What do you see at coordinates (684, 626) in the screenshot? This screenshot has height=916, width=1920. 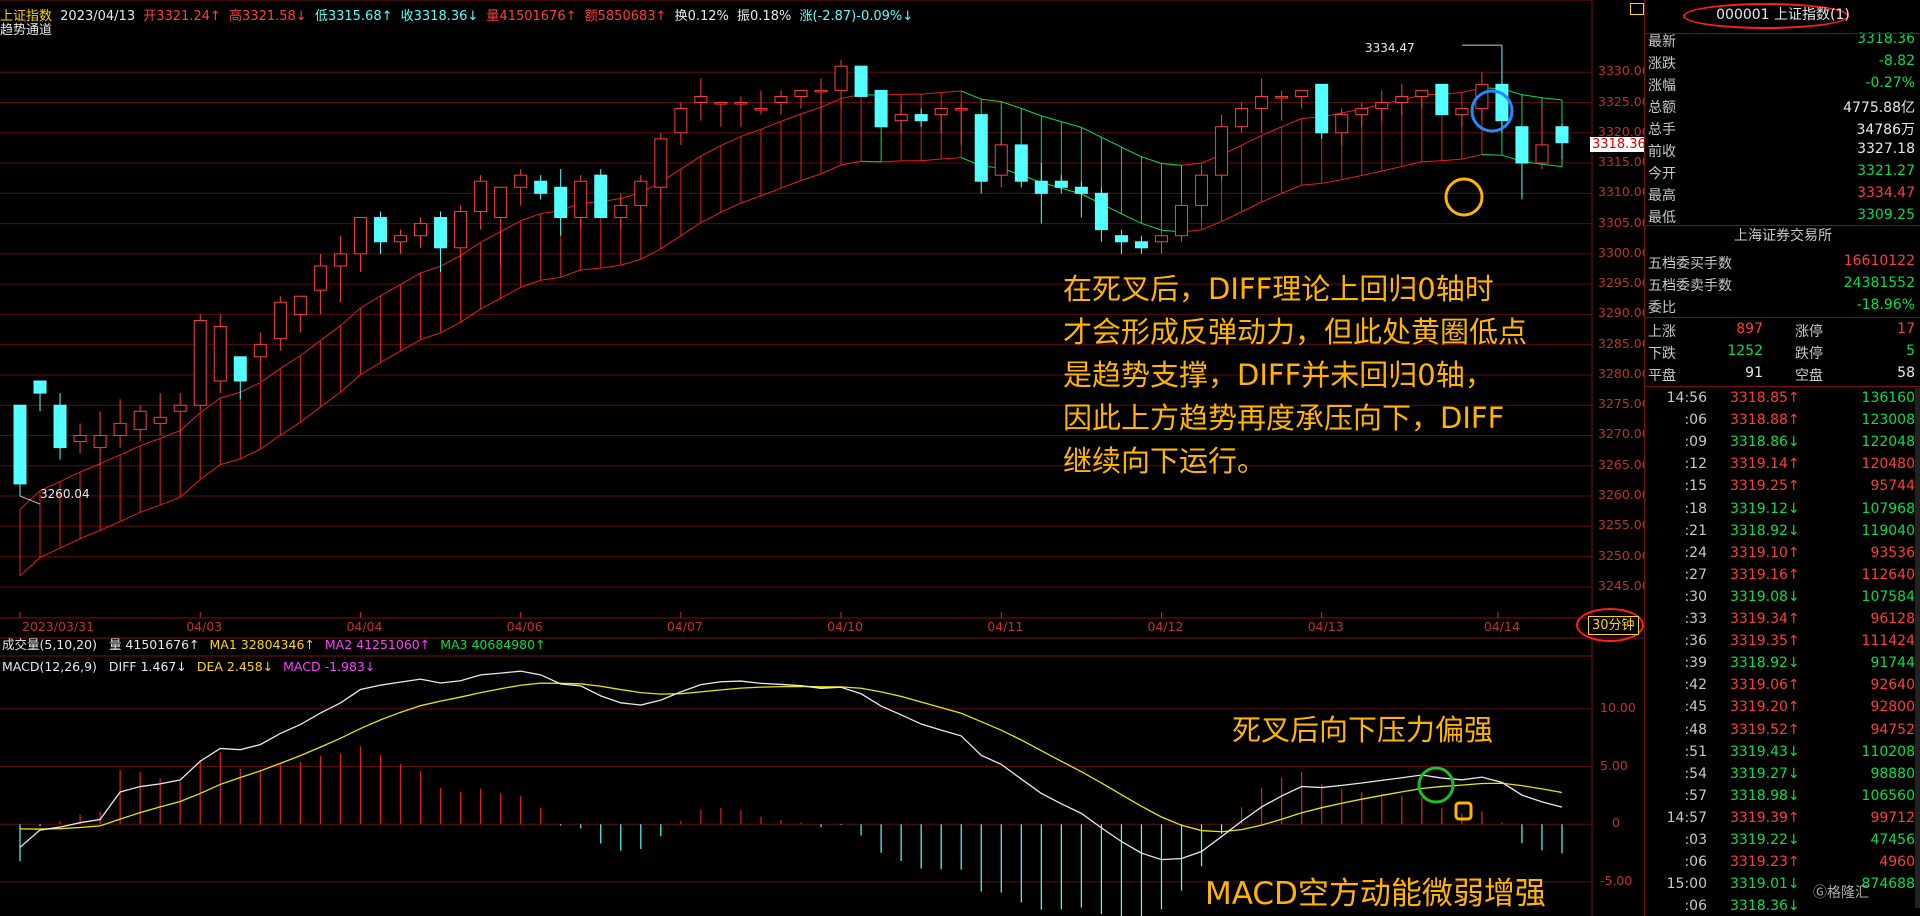 I see `date-tick: 04/07` at bounding box center [684, 626].